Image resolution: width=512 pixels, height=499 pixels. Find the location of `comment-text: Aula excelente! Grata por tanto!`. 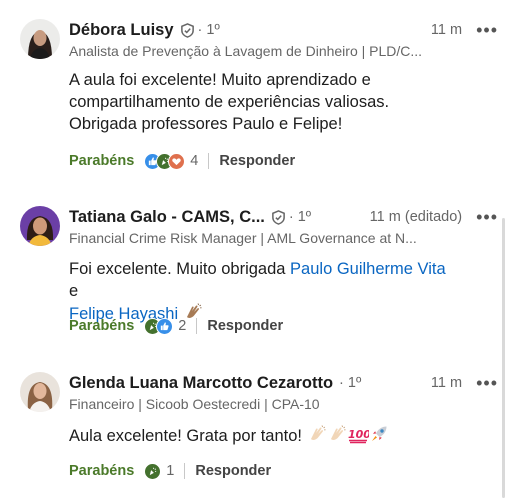

comment-text: Aula excelente! Grata por tanto! is located at coordinates (185, 436).